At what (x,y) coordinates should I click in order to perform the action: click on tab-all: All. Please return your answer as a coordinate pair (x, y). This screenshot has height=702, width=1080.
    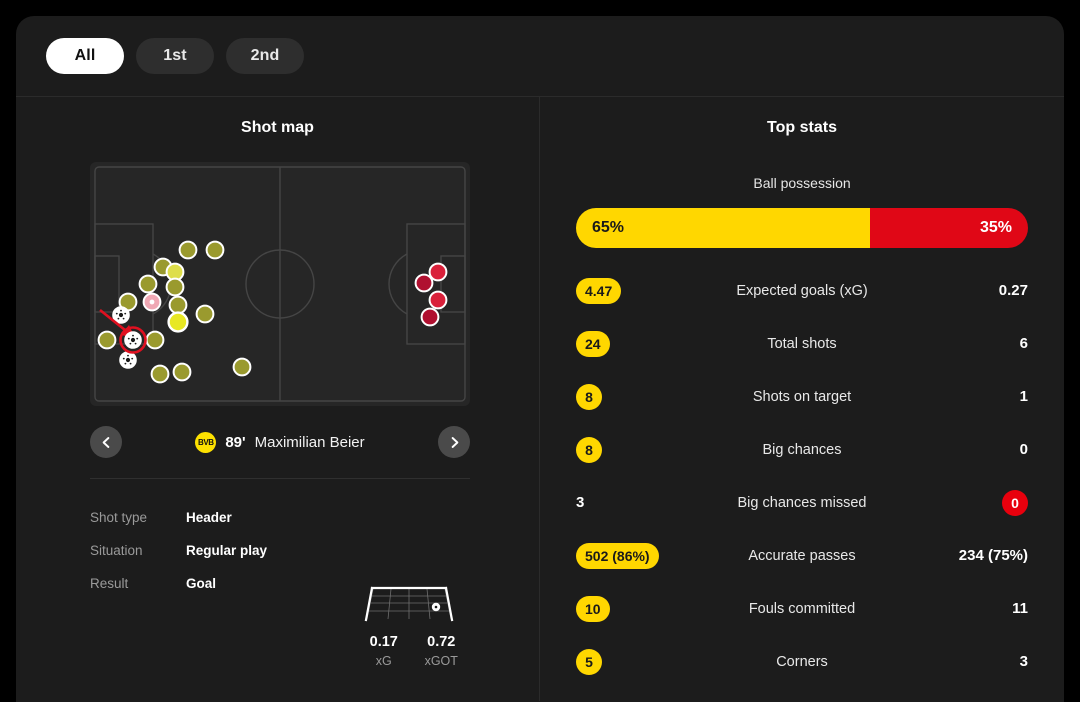
    Looking at the image, I should click on (85, 56).